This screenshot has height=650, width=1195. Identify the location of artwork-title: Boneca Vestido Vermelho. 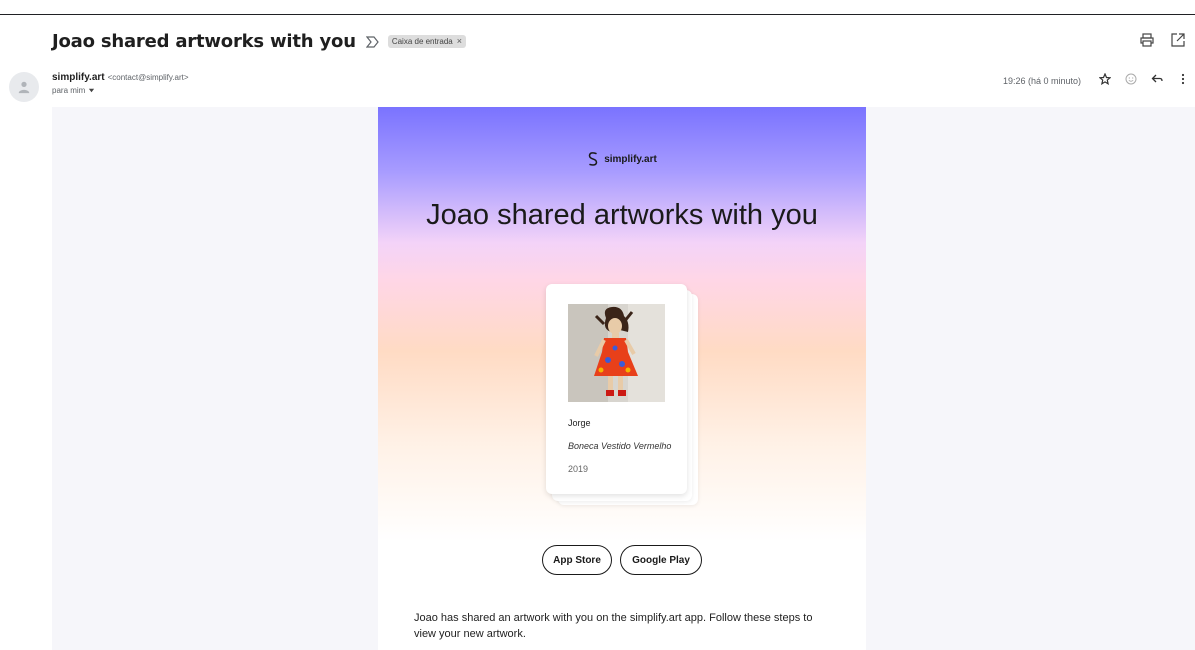
(620, 446).